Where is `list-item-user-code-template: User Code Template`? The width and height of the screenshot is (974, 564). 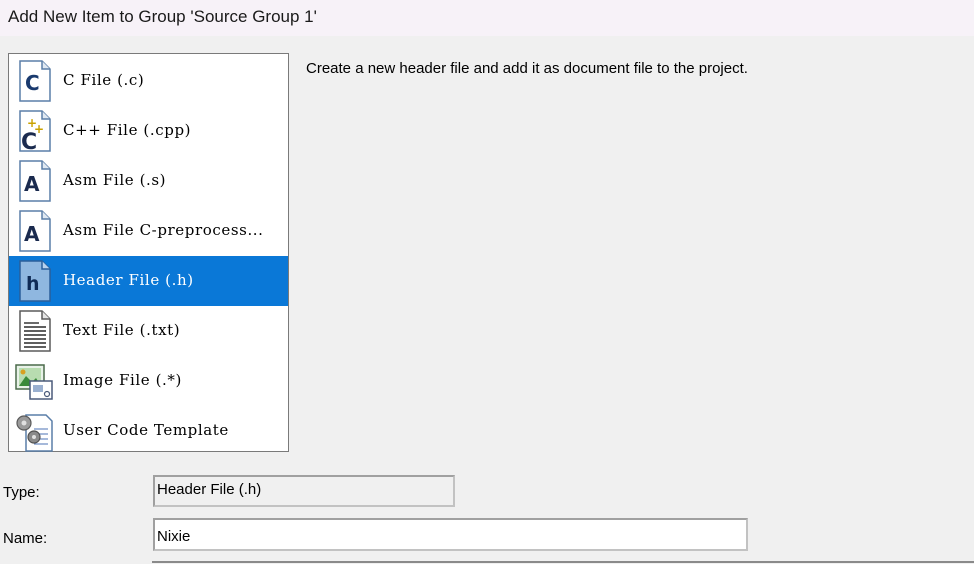 list-item-user-code-template: User Code Template is located at coordinates (148, 431).